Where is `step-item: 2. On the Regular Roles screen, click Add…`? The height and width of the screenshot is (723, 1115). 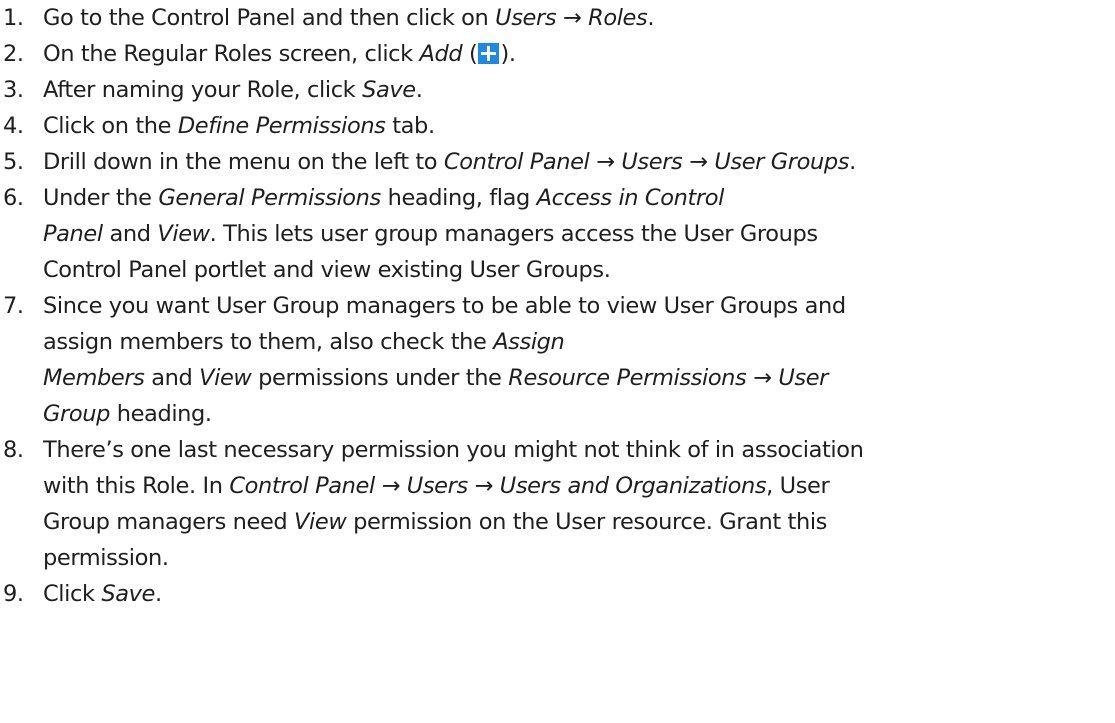
step-item: 2. On the Regular Roles screen, click Add… is located at coordinates (555, 54).